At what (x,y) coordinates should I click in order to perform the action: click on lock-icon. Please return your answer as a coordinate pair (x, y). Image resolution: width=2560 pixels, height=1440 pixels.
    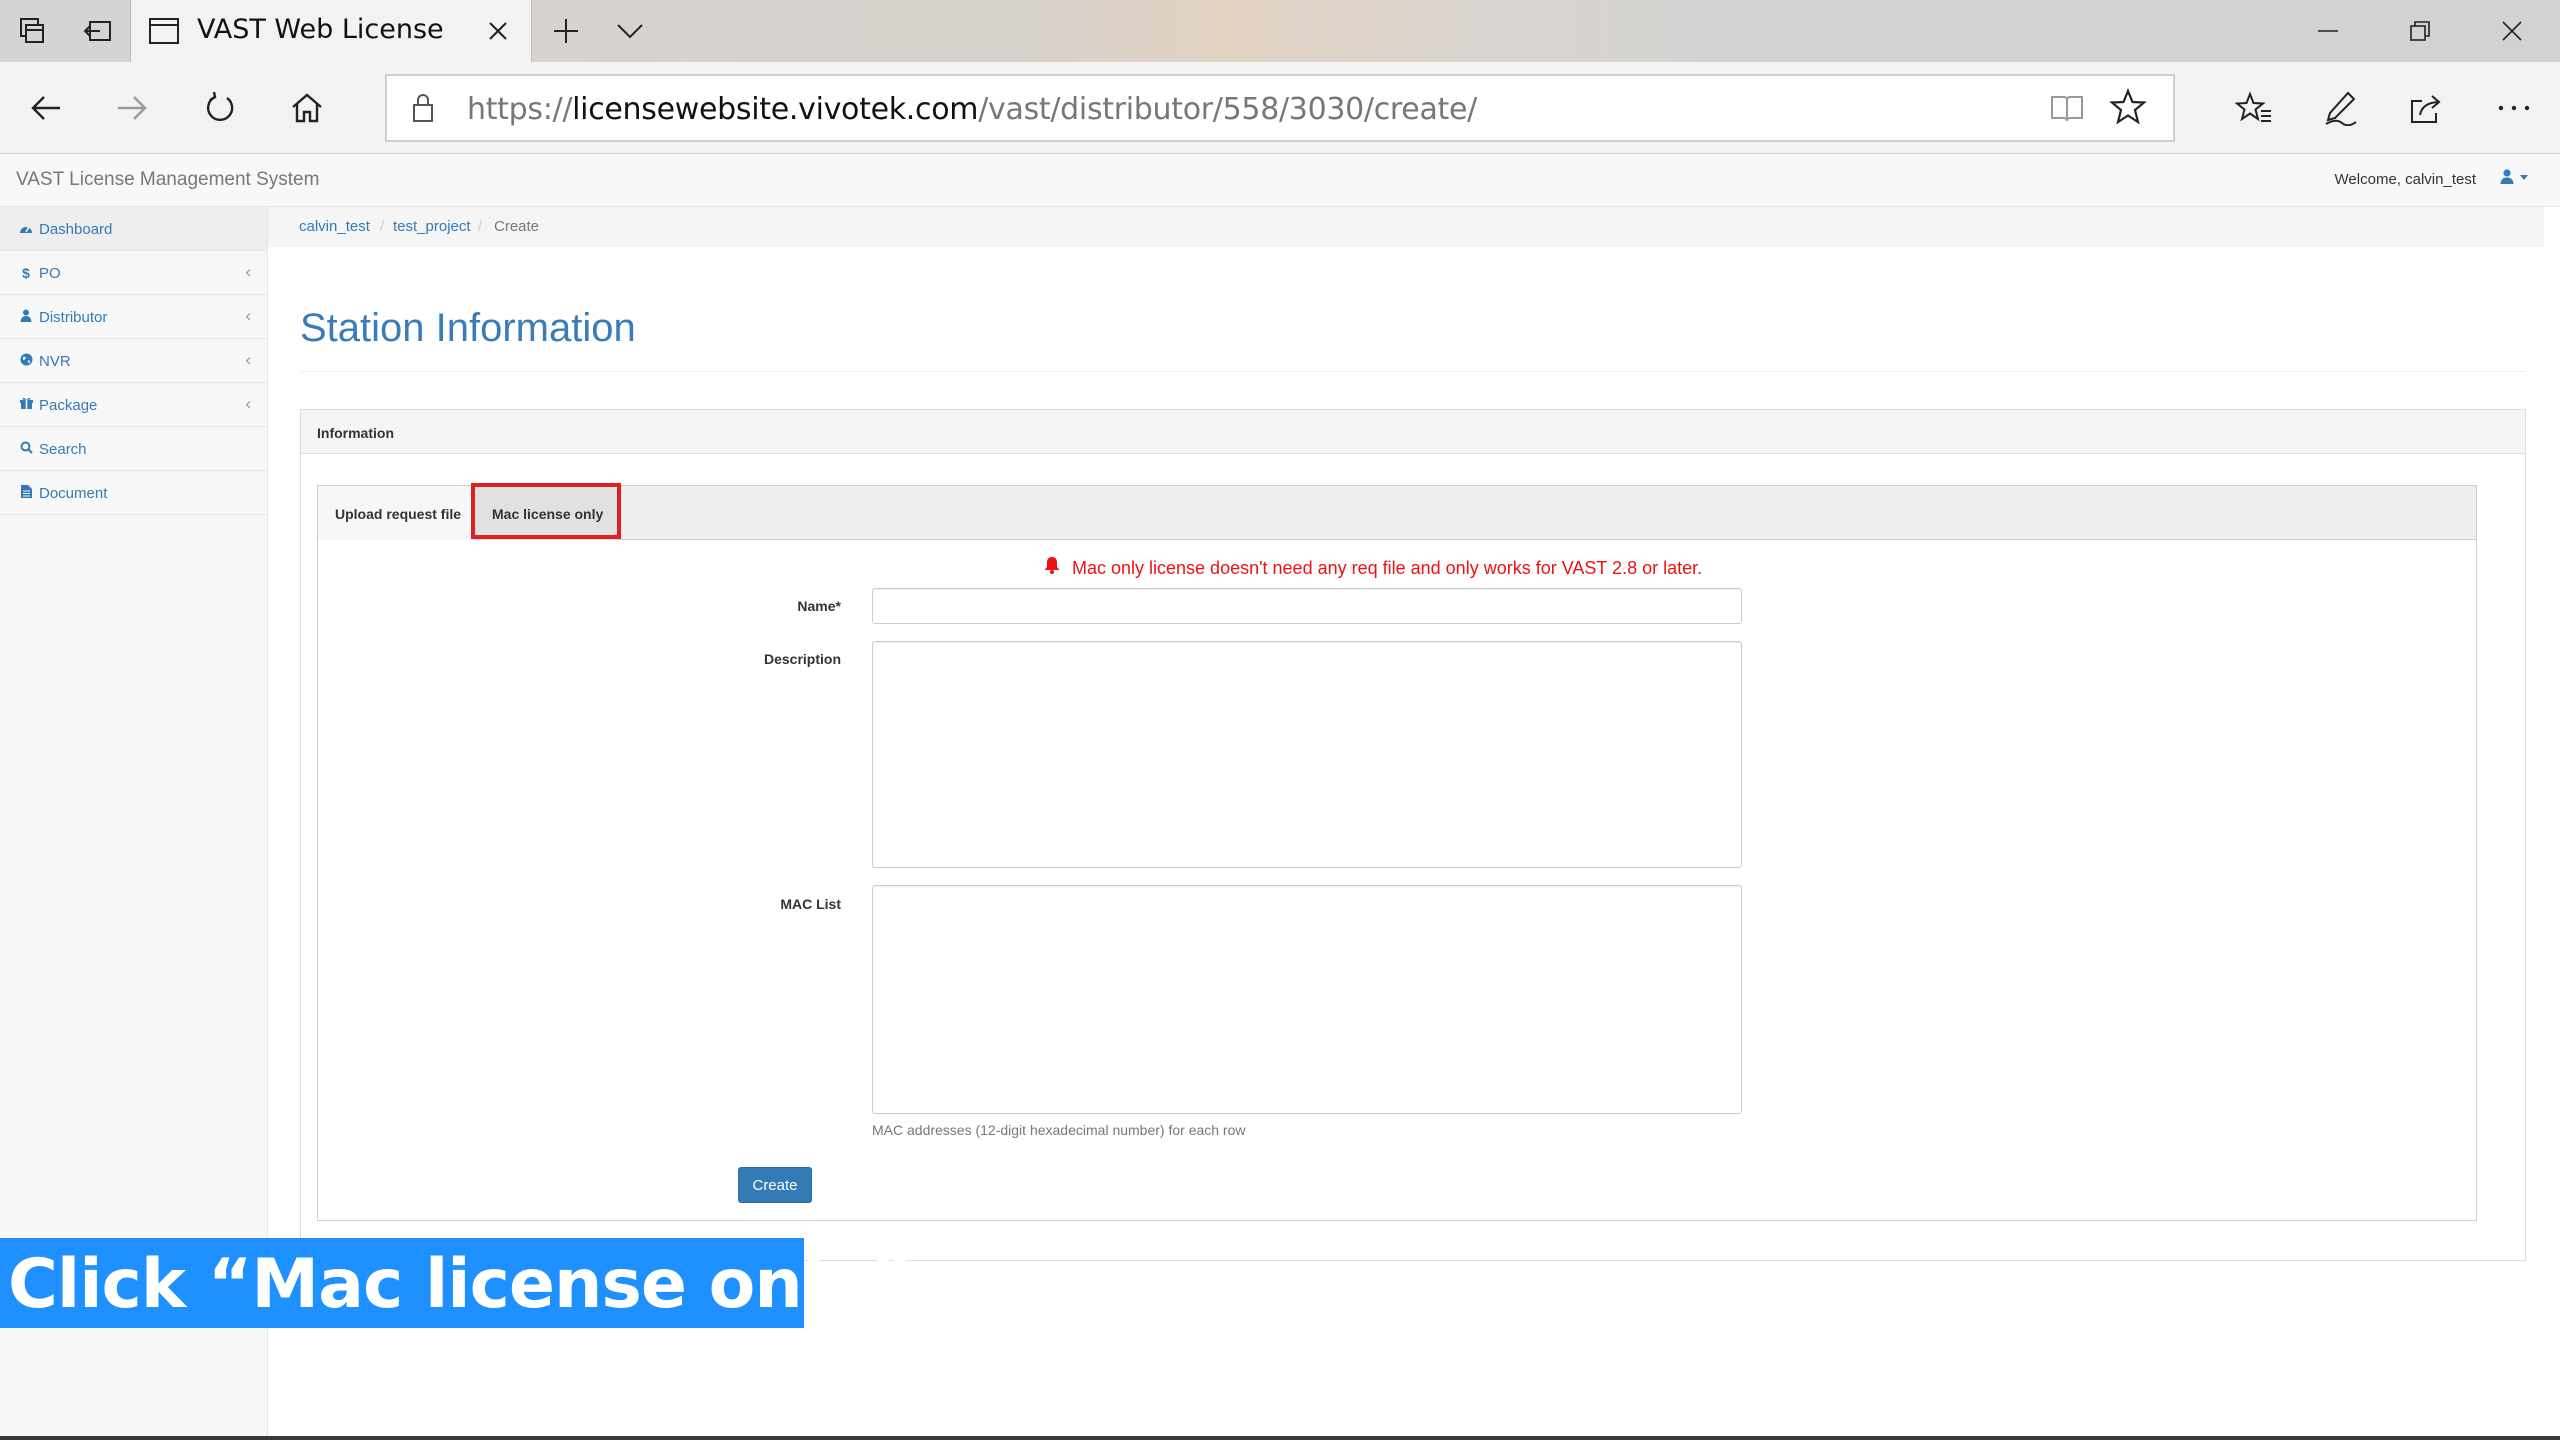
    Looking at the image, I should click on (423, 108).